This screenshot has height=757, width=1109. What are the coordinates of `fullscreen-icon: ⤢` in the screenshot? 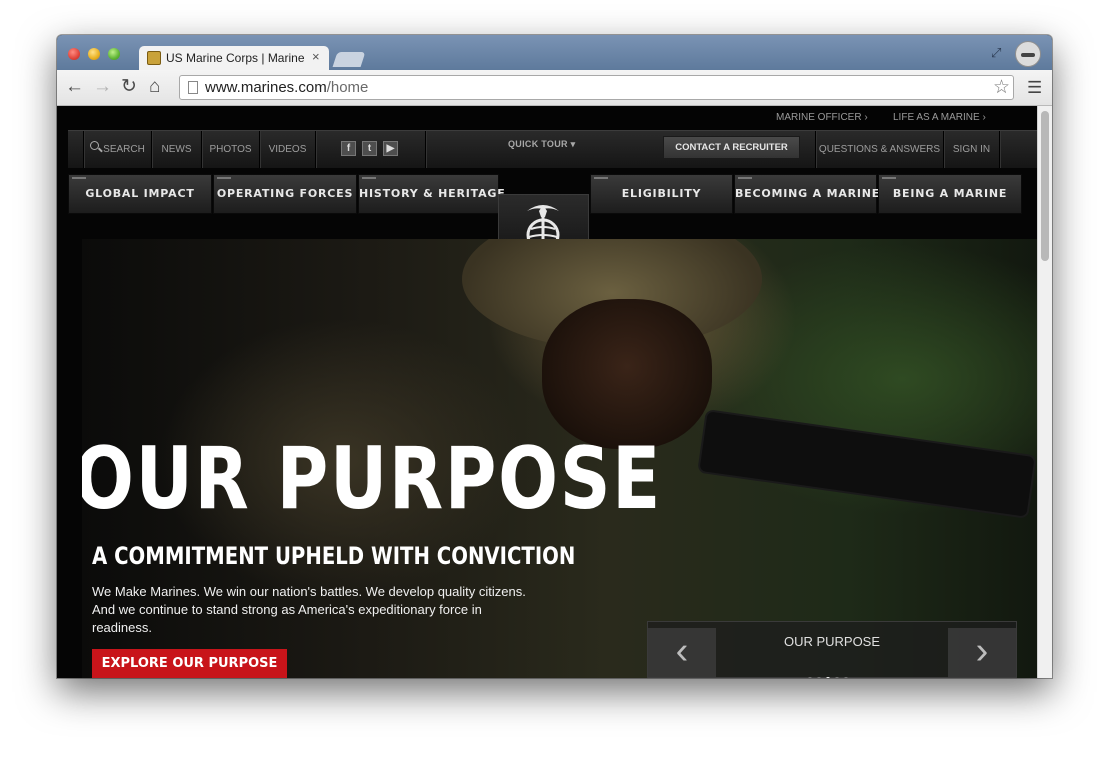 It's located at (996, 53).